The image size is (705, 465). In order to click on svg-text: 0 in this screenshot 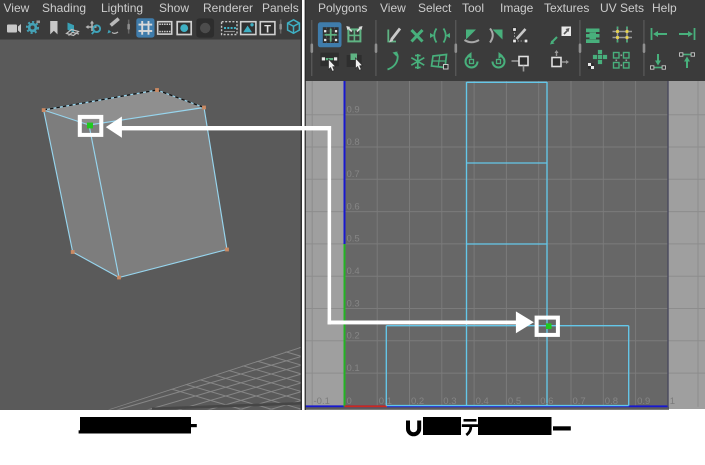, I will do `click(349, 401)`.